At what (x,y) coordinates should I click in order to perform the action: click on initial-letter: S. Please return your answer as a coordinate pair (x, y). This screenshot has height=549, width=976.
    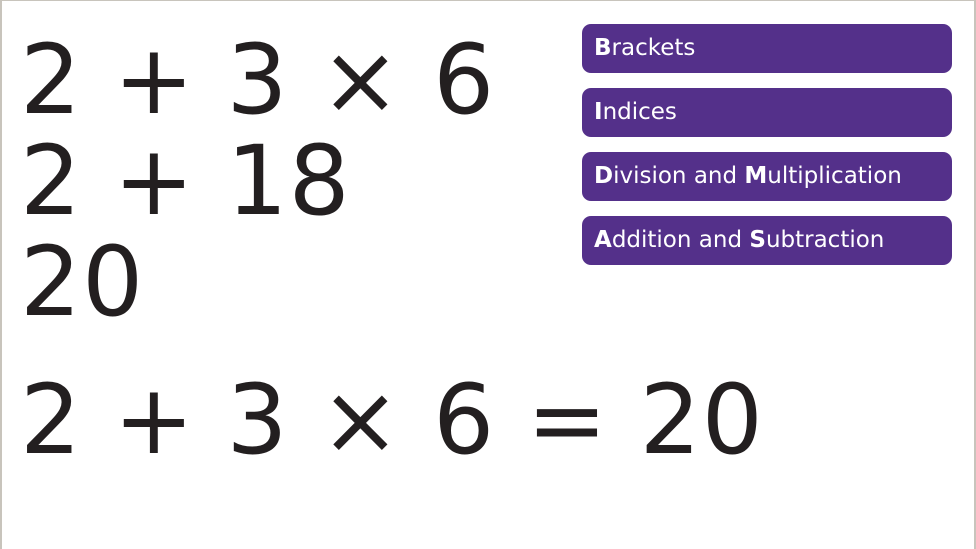
    Looking at the image, I should click on (757, 240).